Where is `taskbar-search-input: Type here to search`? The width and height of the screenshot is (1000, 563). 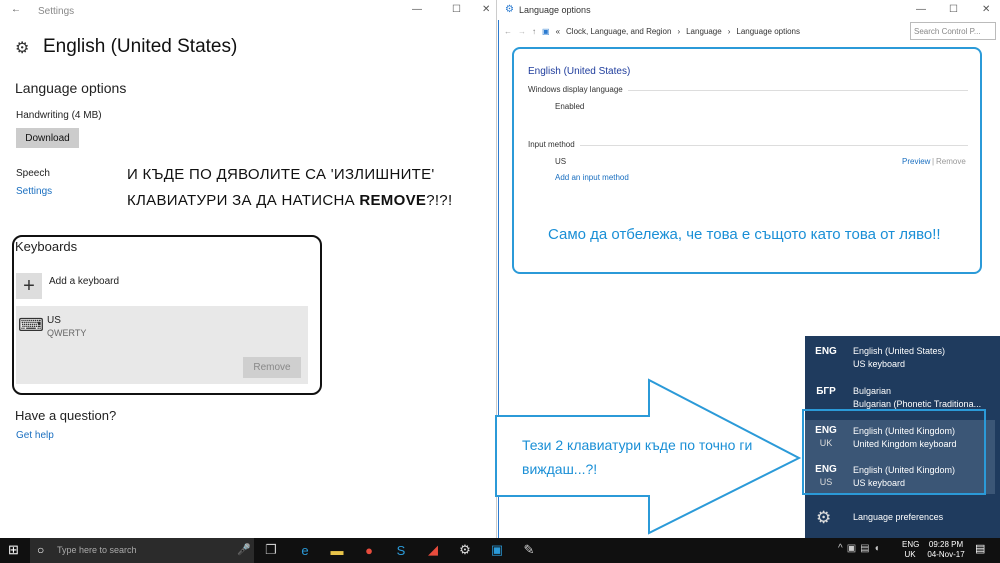 taskbar-search-input: Type here to search is located at coordinates (97, 550).